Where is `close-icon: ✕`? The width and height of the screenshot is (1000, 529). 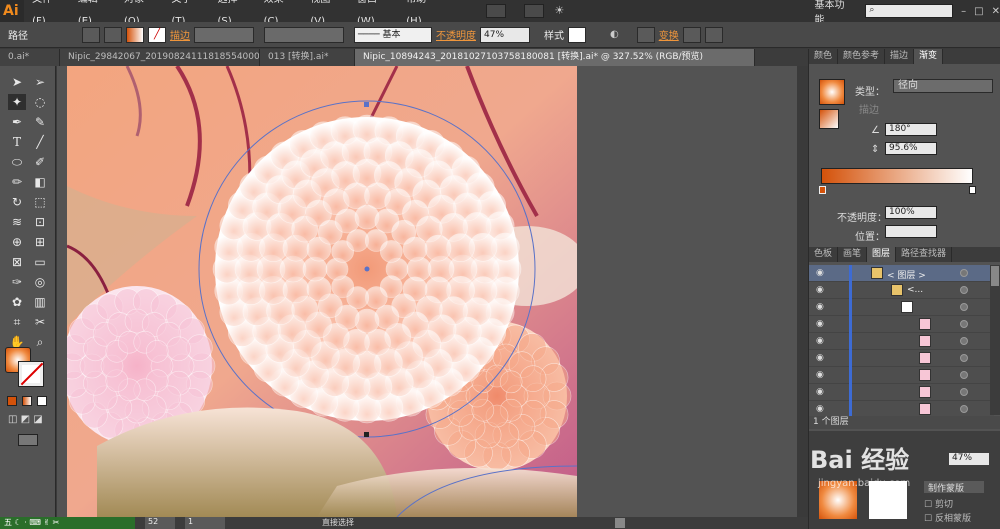 close-icon: ✕ is located at coordinates (996, 11).